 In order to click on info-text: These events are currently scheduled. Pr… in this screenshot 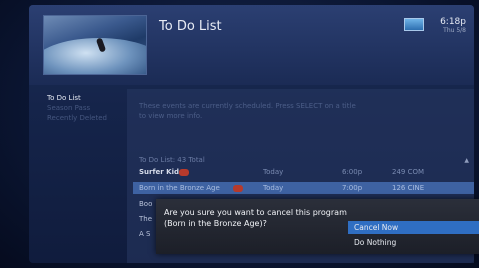, I will do `click(247, 111)`.